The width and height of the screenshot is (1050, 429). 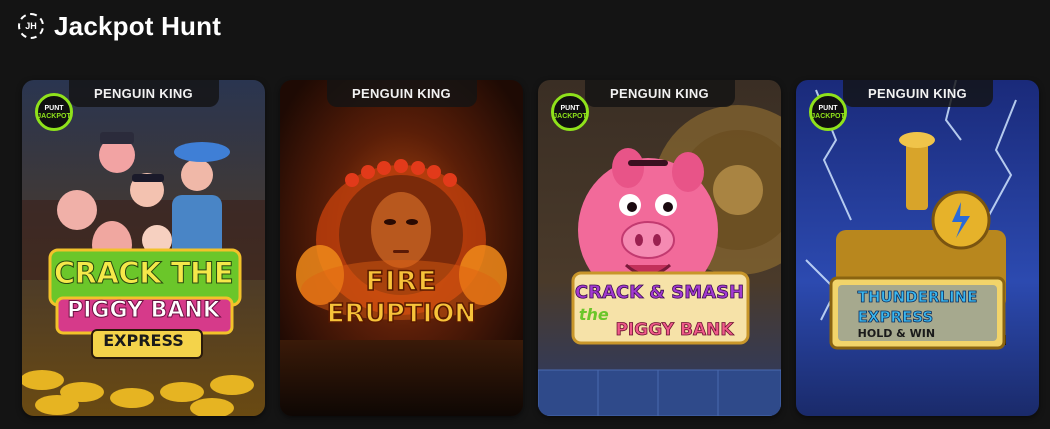 I want to click on section-header: JH Jackpot Hunt, so click(x=119, y=26).